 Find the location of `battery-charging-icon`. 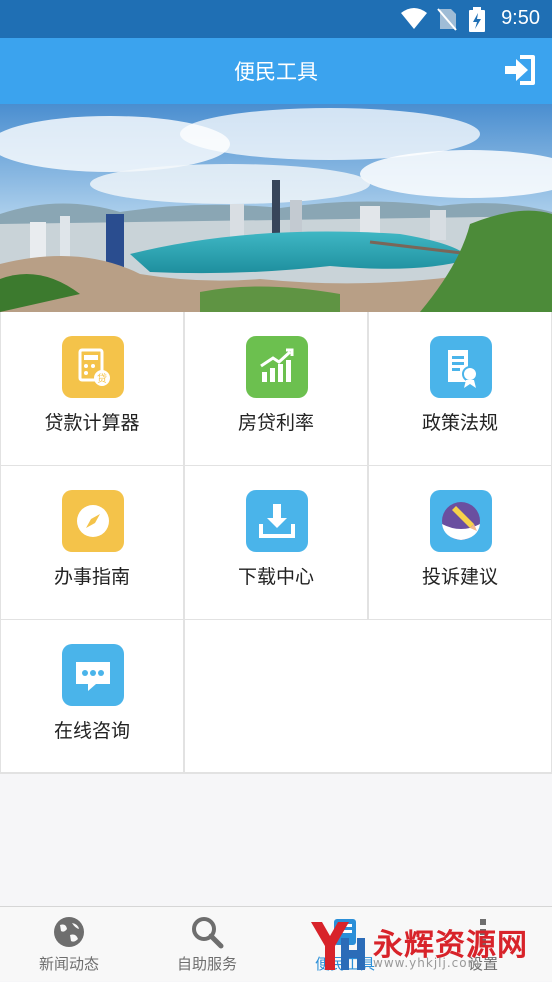

battery-charging-icon is located at coordinates (477, 19).